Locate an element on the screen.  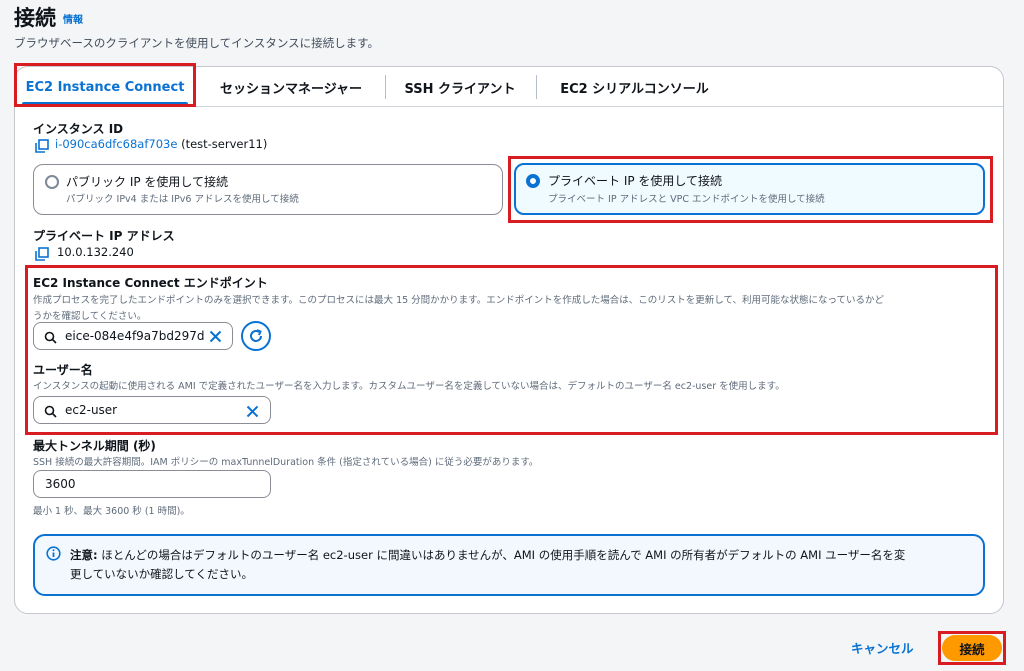
radio-public-ip-subtitle: パブリック IPv4 または IPv6 アドレスを使用して接続 is located at coordinates (182, 199).